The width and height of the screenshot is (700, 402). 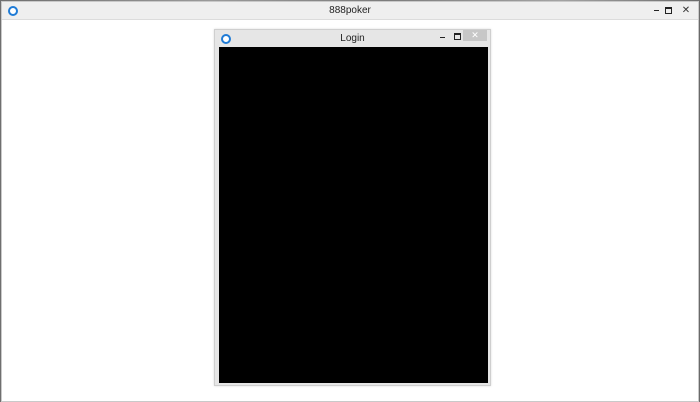 I want to click on main-window-title: 888poker, so click(x=350, y=10).